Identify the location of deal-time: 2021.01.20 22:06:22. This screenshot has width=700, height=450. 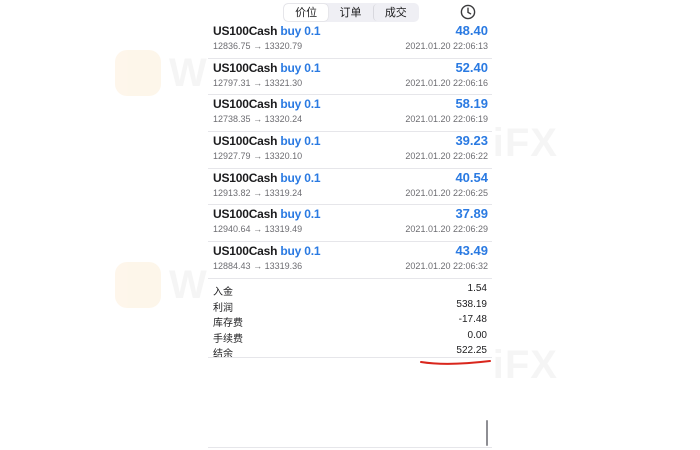
(446, 156).